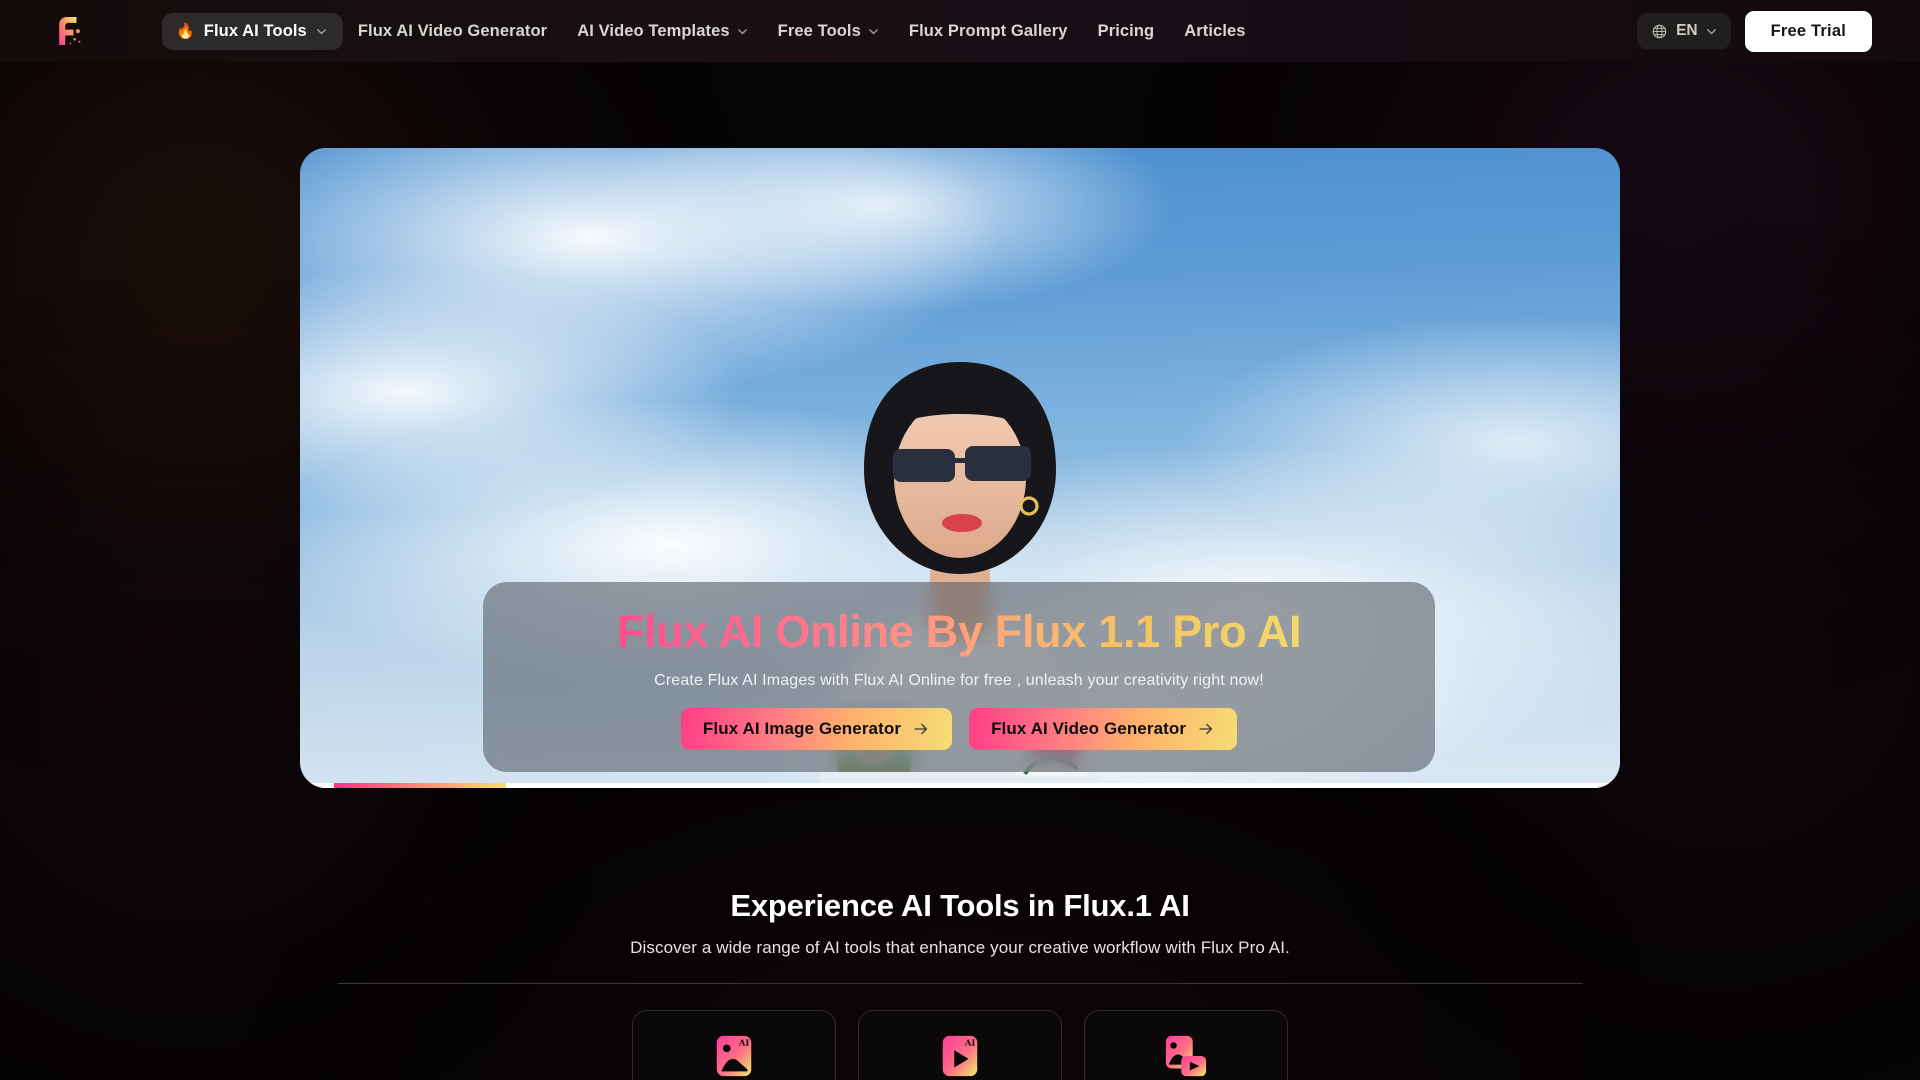 The image size is (1920, 1080). I want to click on nav-item-label: Flux AI Video Generator, so click(452, 30).